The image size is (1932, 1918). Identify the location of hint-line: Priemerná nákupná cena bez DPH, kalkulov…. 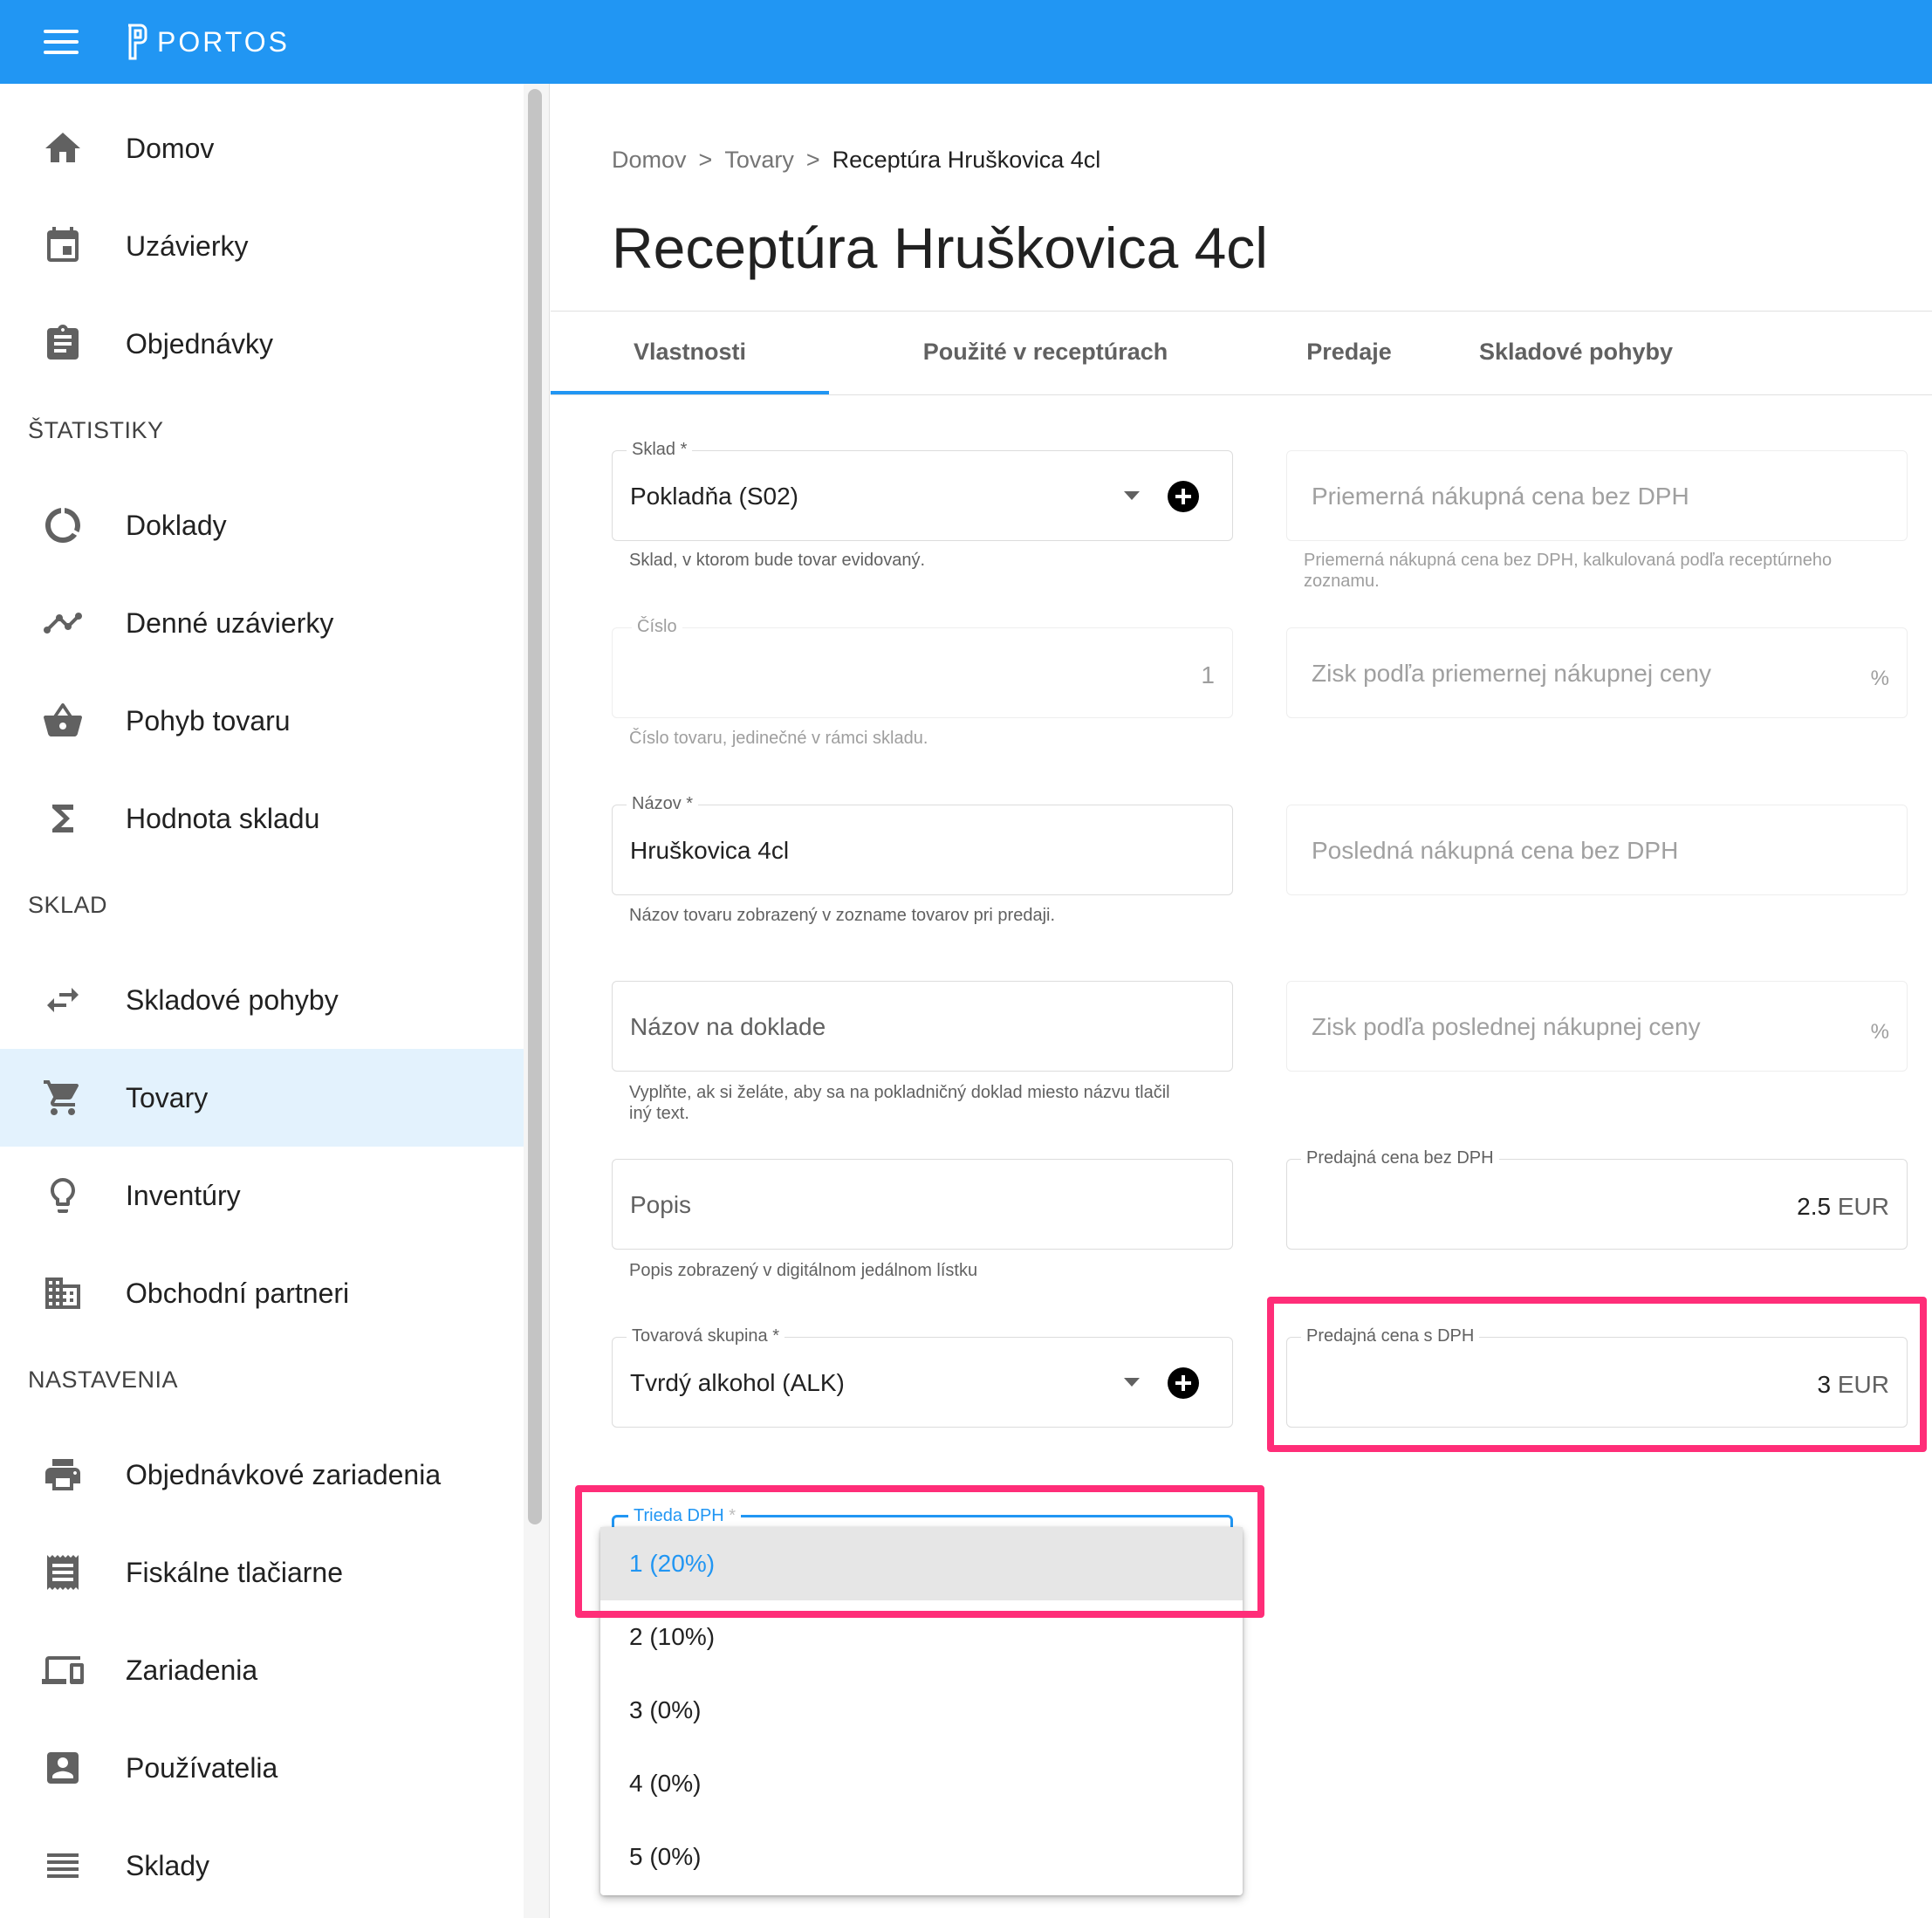
(1568, 560).